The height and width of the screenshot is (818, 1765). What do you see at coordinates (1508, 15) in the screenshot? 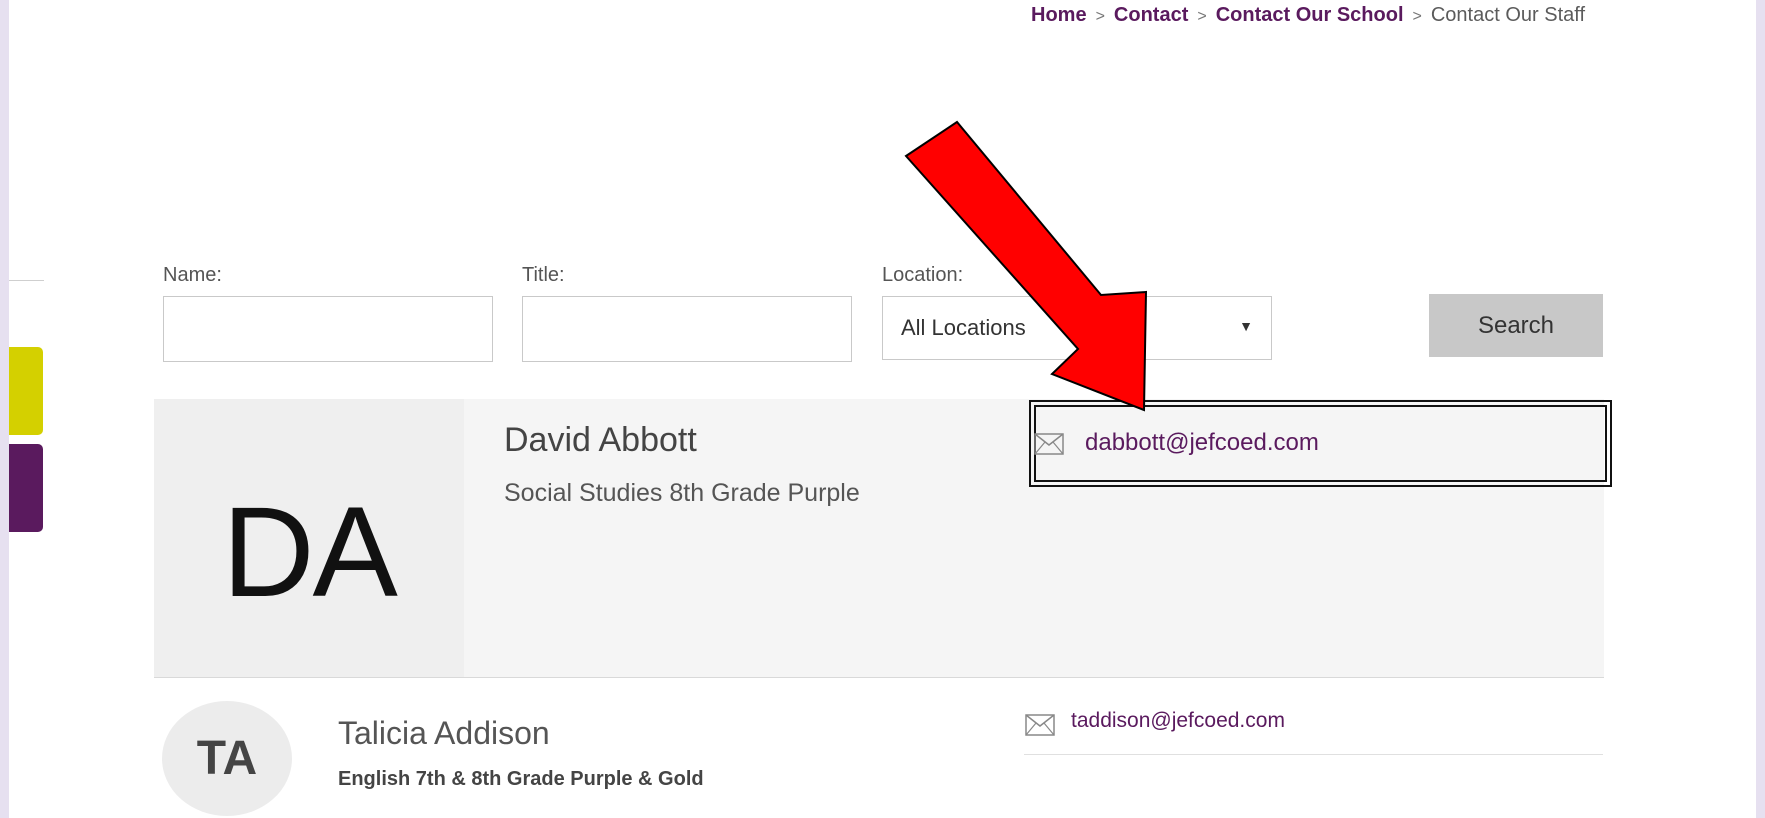
I see `breadcrumb-current: Contact Our Staff` at bounding box center [1508, 15].